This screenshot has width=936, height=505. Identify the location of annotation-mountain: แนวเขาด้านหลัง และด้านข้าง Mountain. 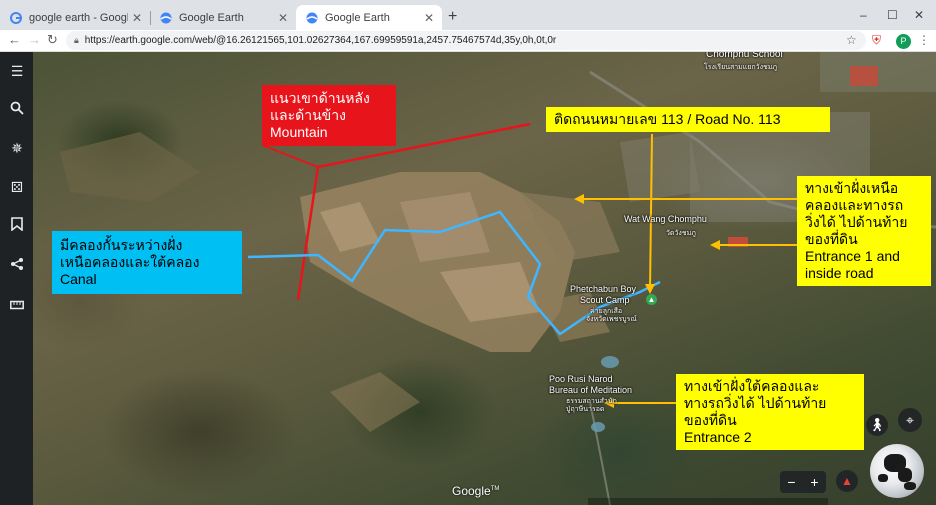
(329, 115).